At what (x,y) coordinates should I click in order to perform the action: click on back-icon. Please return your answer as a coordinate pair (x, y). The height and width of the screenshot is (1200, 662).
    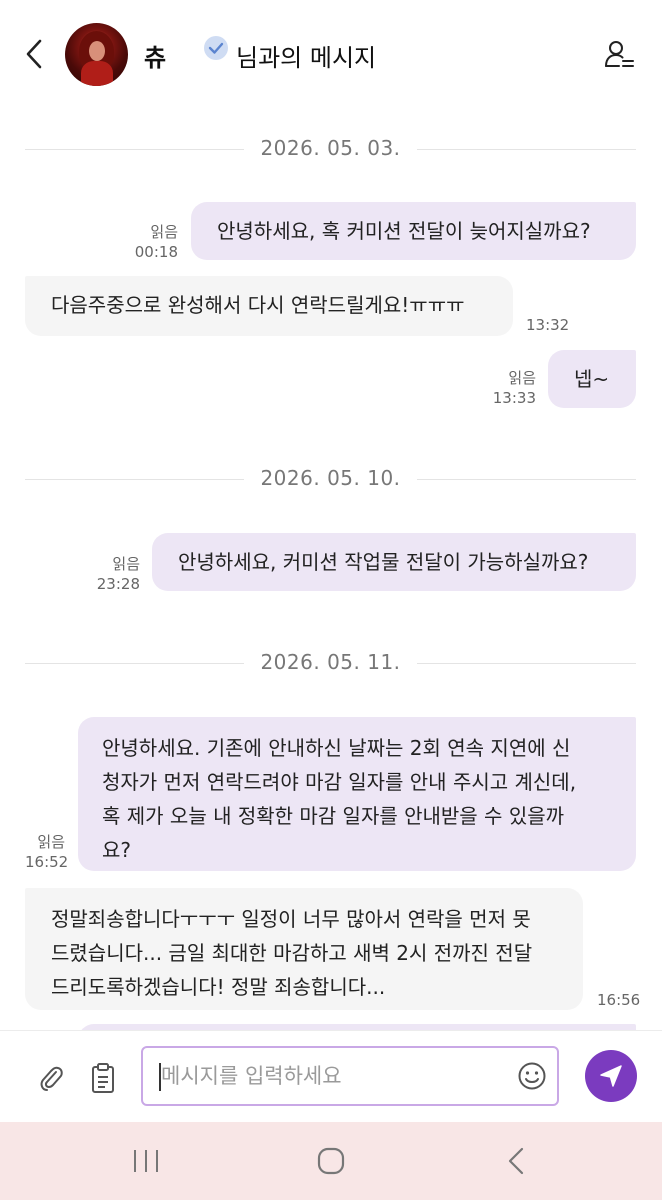
    Looking at the image, I should click on (516, 1161).